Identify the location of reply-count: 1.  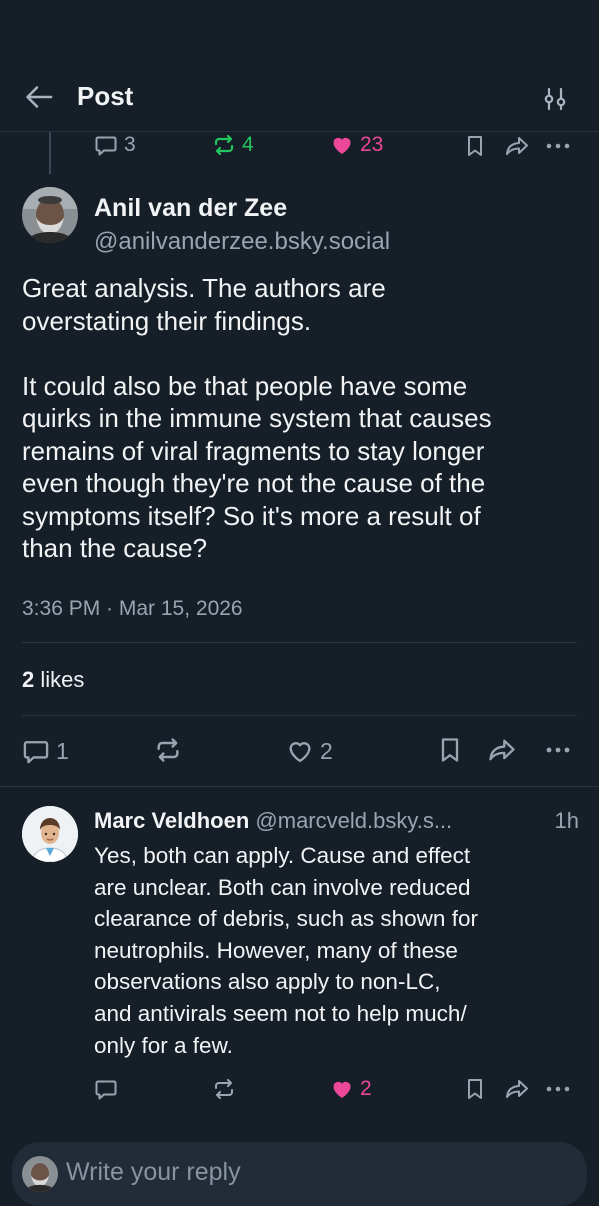
(62, 750).